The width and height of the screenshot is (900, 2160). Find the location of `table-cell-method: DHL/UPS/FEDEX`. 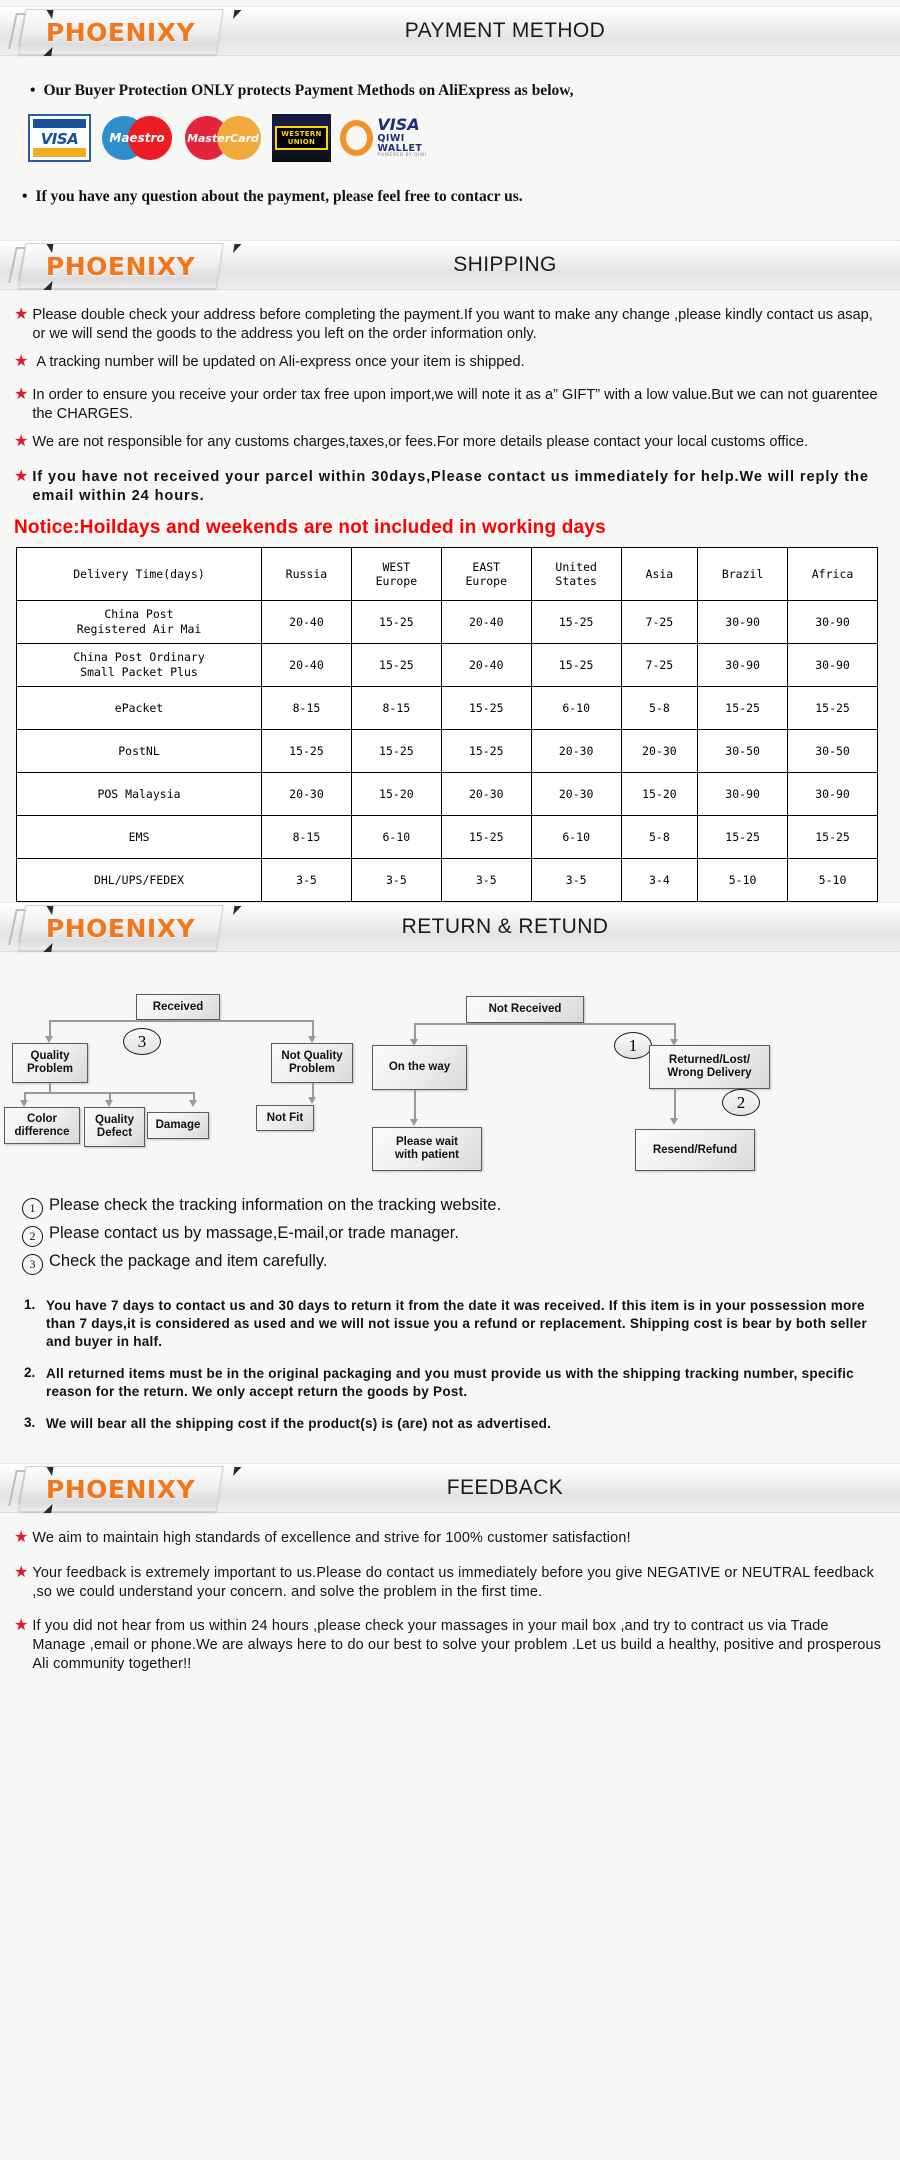

table-cell-method: DHL/UPS/FEDEX is located at coordinates (139, 880).